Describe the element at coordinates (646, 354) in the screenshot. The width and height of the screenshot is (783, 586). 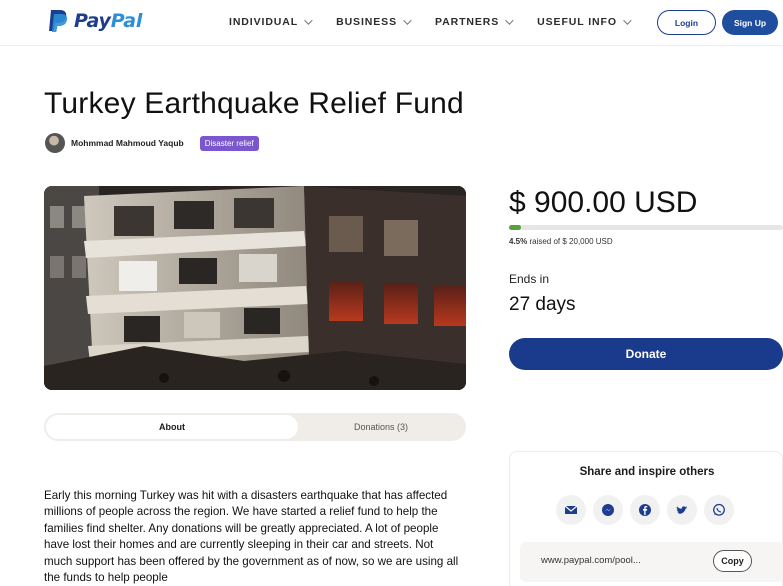
I see `donate-button: Donate` at that location.